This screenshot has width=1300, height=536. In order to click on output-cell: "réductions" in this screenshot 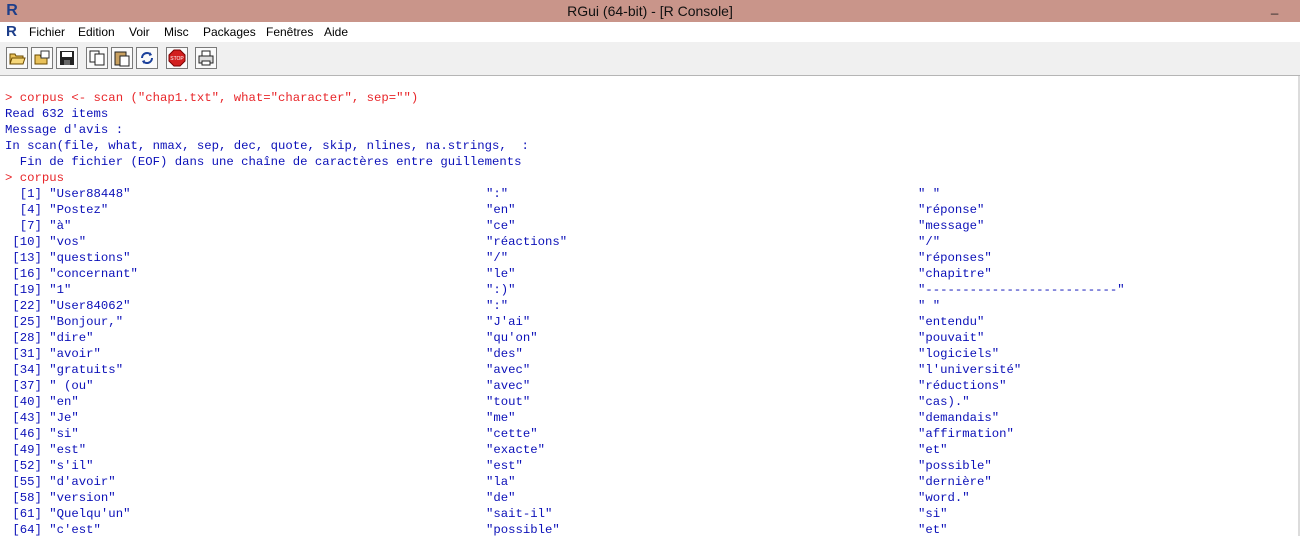, I will do `click(962, 386)`.